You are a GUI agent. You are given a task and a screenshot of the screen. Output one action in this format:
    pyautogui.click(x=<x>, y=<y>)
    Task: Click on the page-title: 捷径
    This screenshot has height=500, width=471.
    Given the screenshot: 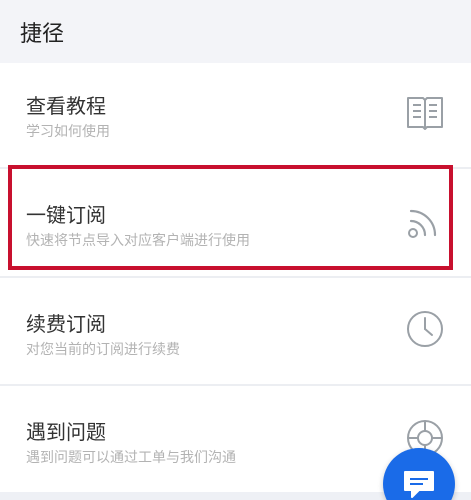 What is the action you would take?
    pyautogui.click(x=42, y=34)
    